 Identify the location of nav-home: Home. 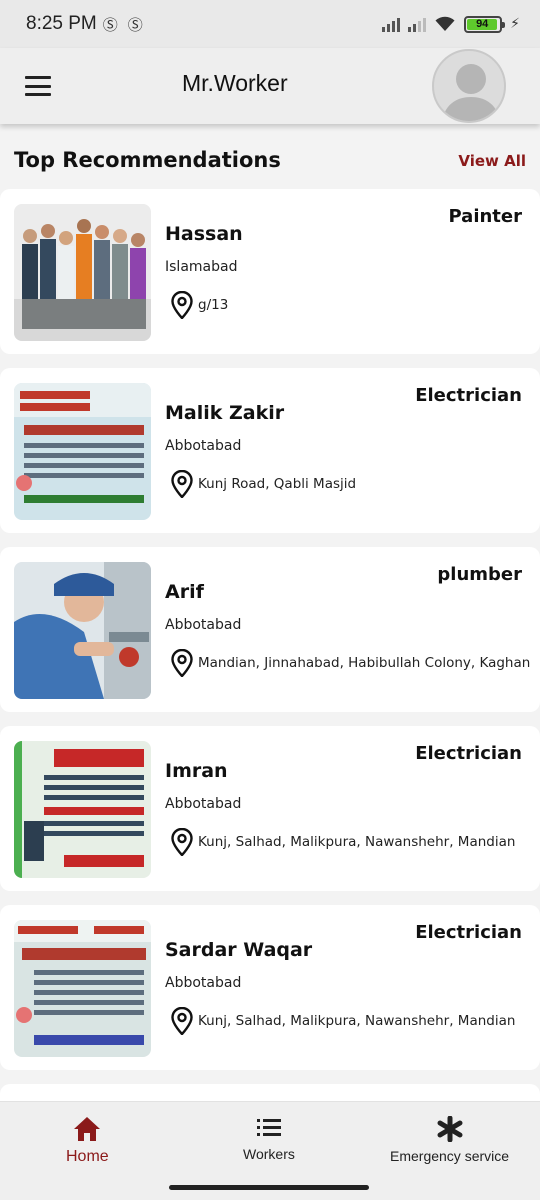
(87, 1141).